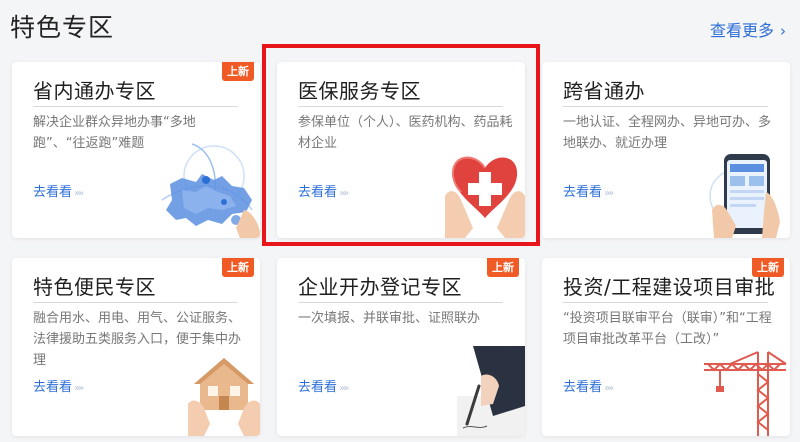 The width and height of the screenshot is (800, 442). What do you see at coordinates (604, 91) in the screenshot?
I see `card-title: 跨省通办` at bounding box center [604, 91].